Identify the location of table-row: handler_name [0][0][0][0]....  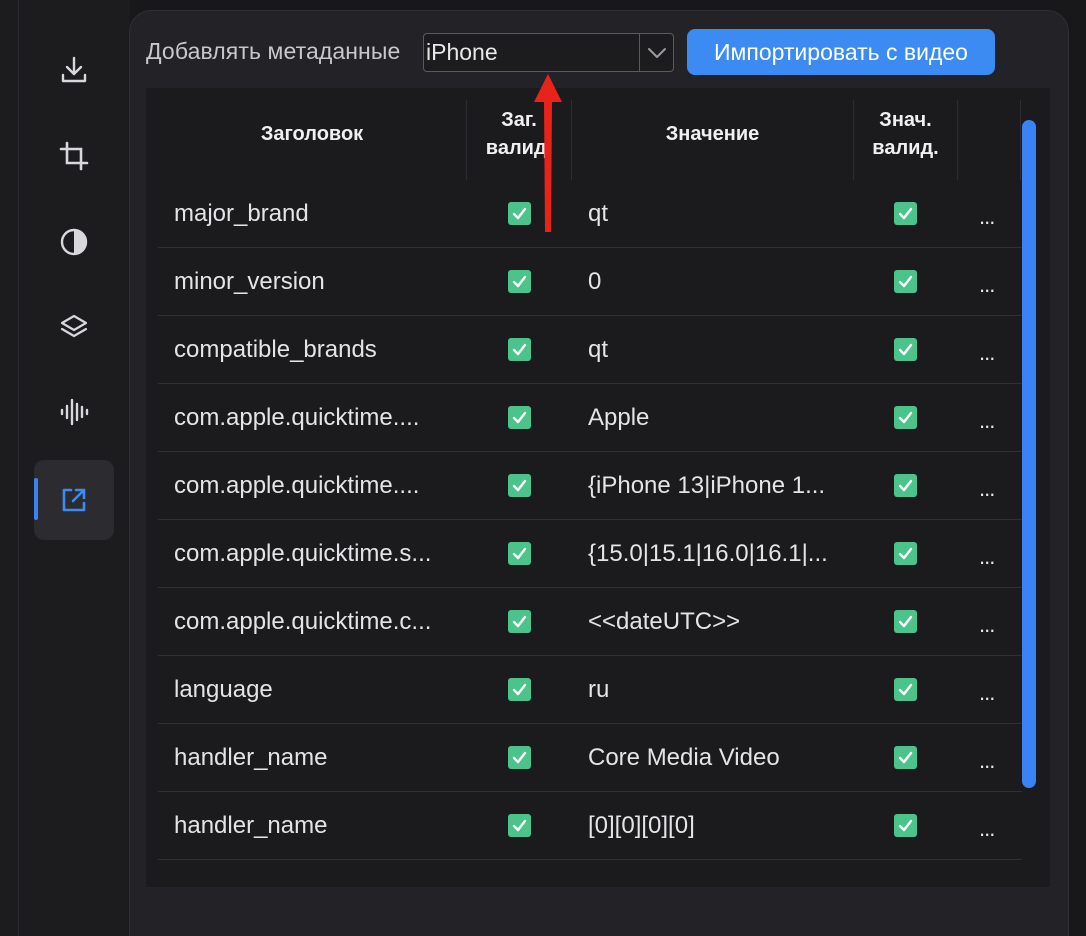
(590, 826).